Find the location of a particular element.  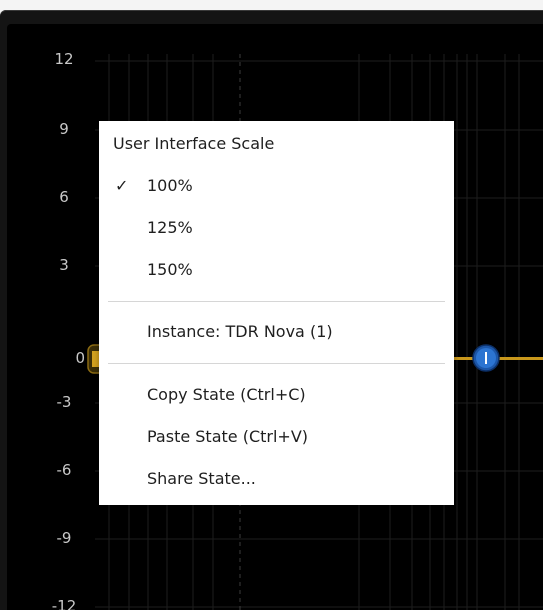

menu-item-copy-state: Copy State (Ctrl+C) is located at coordinates (276, 395).